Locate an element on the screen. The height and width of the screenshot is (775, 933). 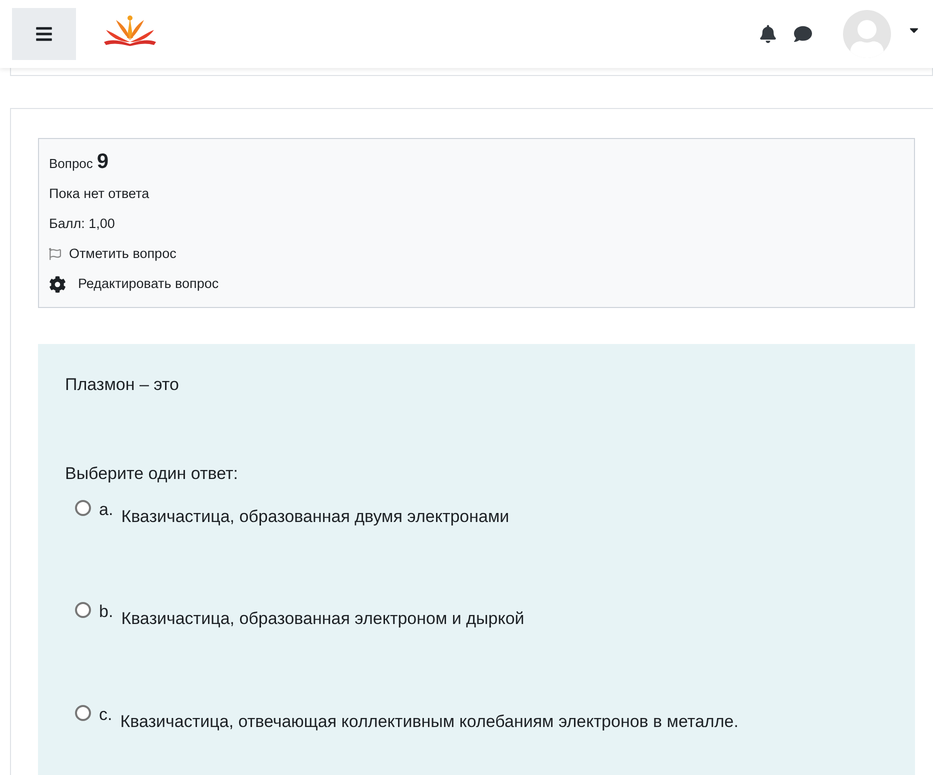
option-text: Квазичастица, образованная двумя электронами is located at coordinates (315, 517).